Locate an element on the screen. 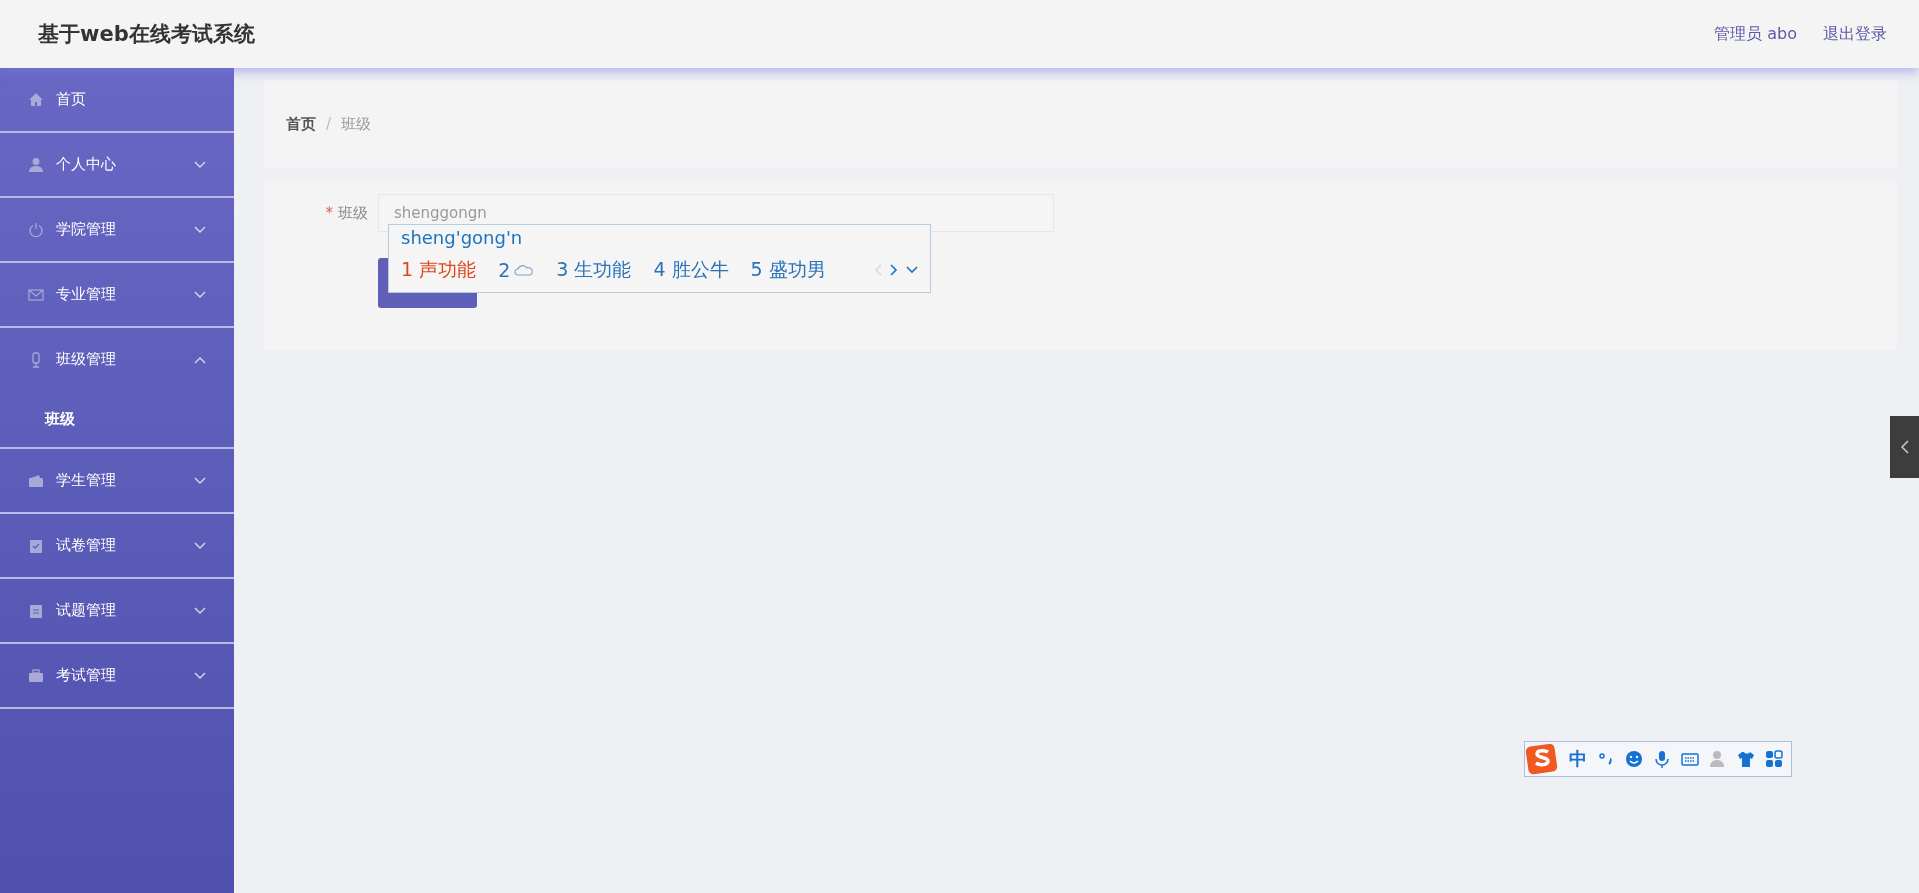 The height and width of the screenshot is (893, 1919). breadcrumb-item: 班级 is located at coordinates (356, 124).